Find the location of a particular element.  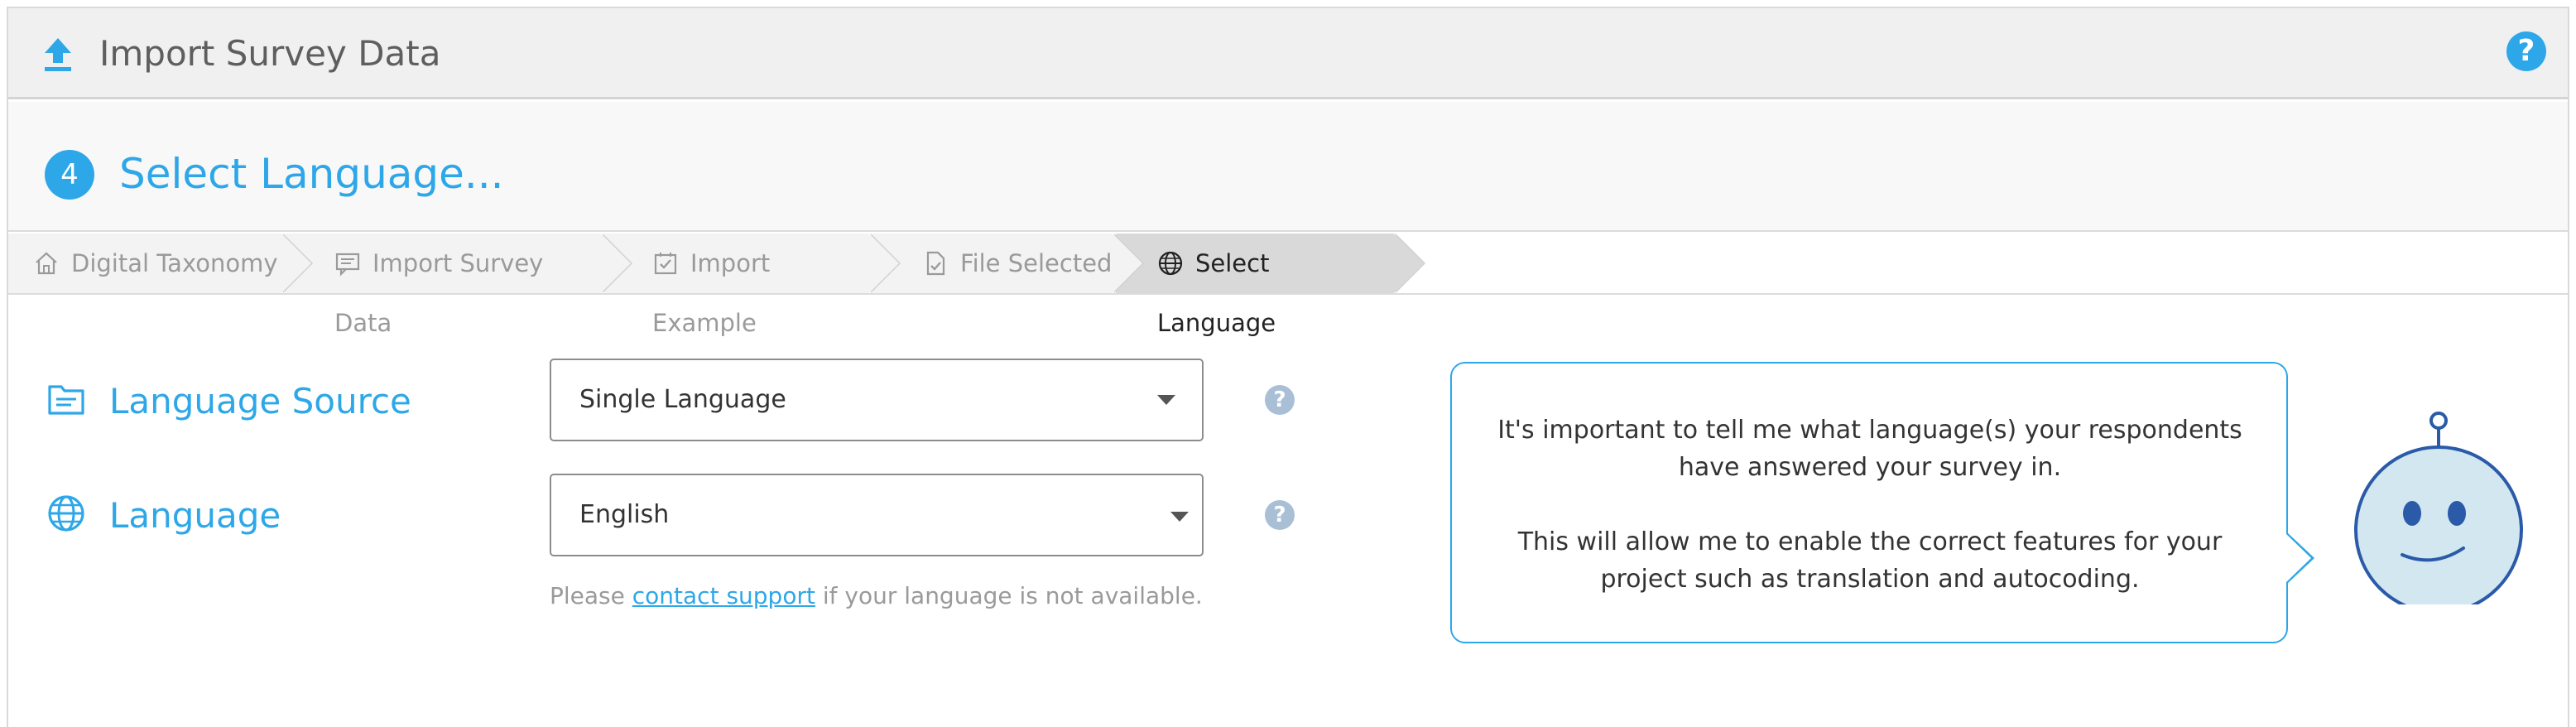

folder-icon is located at coordinates (66, 400).